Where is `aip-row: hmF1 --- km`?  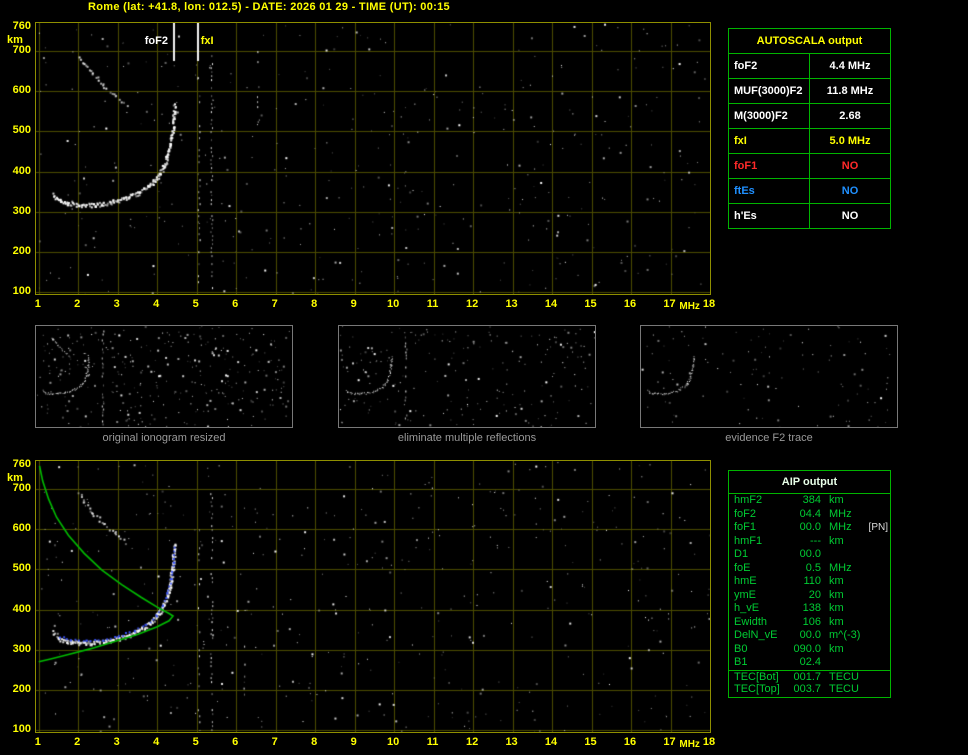 aip-row: hmF1 --- km is located at coordinates (809, 542).